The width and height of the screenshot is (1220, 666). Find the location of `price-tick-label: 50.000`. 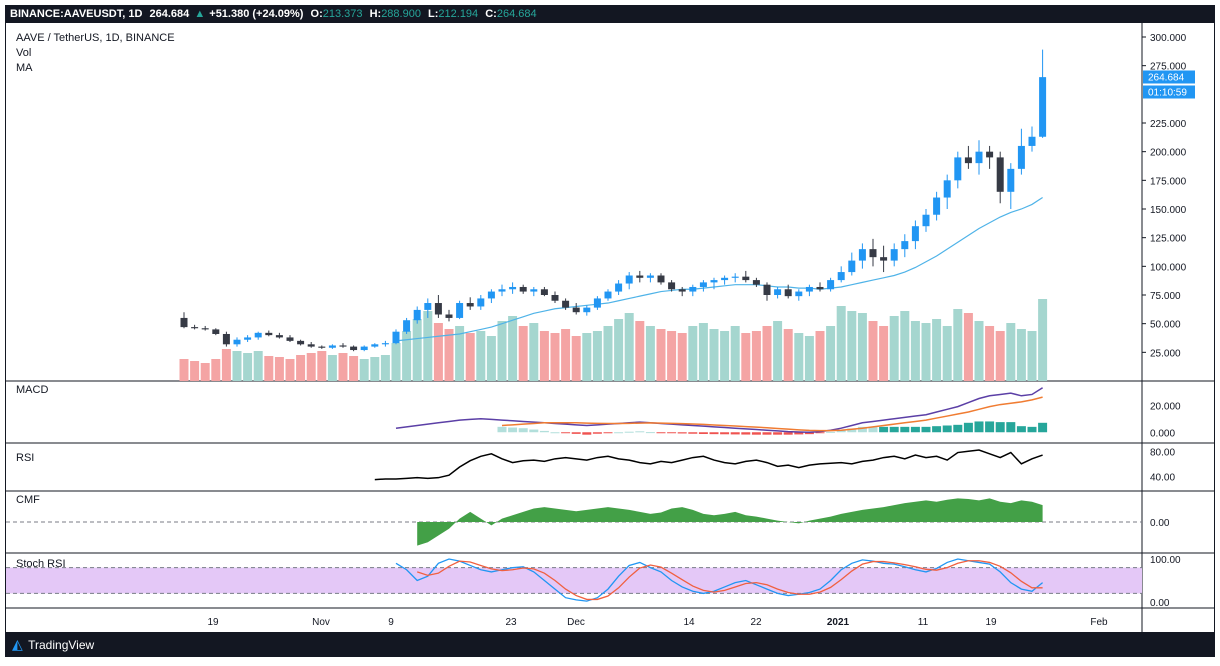

price-tick-label: 50.000 is located at coordinates (1165, 325).